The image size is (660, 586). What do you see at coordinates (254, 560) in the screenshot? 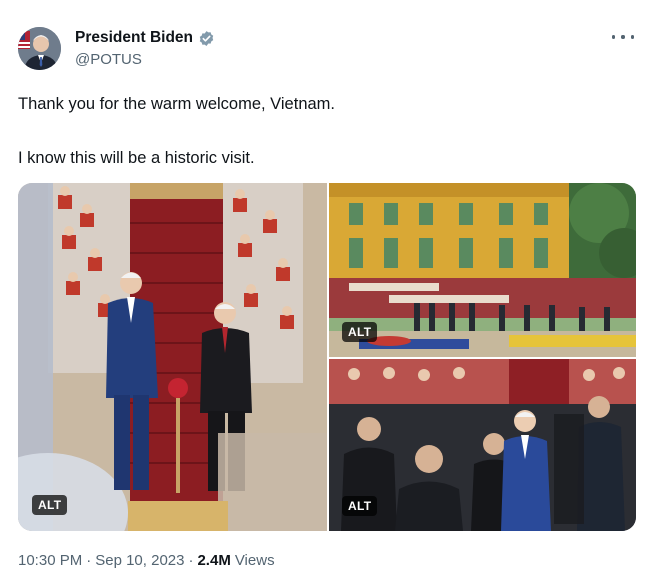
I see `views-label: Views` at bounding box center [254, 560].